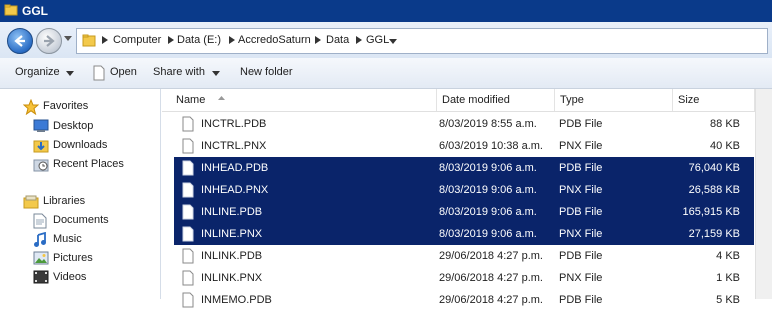  What do you see at coordinates (232, 234) in the screenshot?
I see `file-name: INLINE.PNX` at bounding box center [232, 234].